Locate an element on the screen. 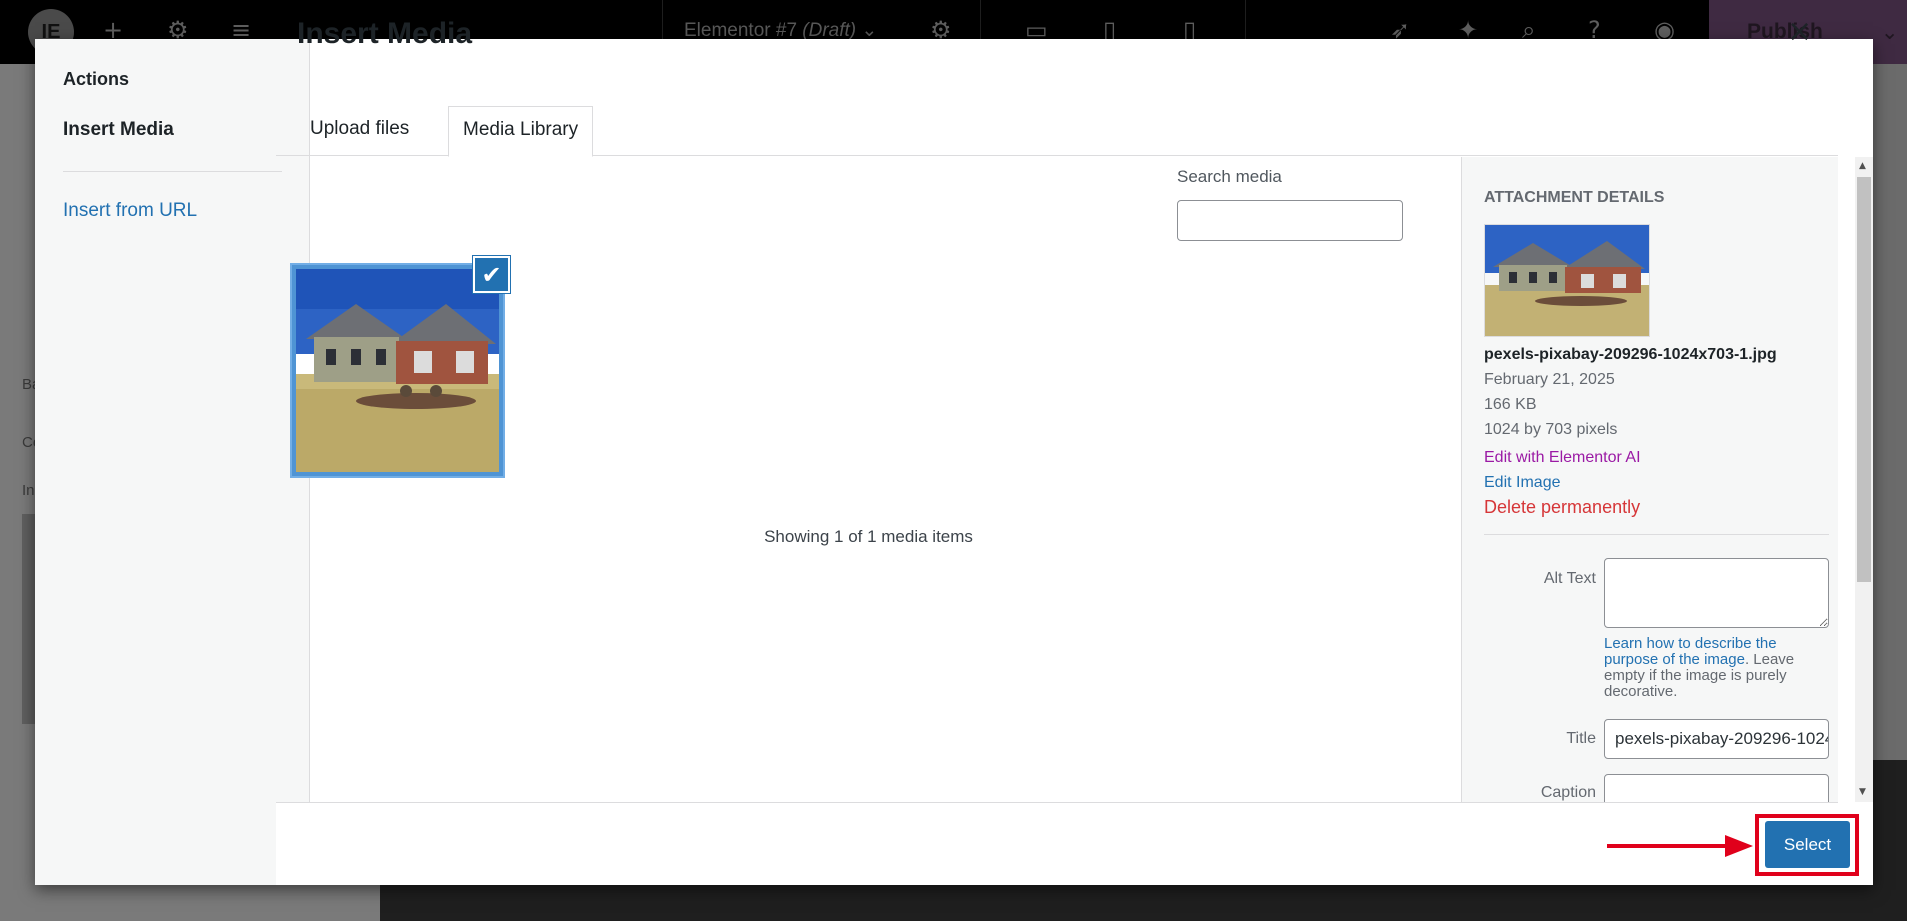 The height and width of the screenshot is (921, 1907). details-separator is located at coordinates (1656, 534).